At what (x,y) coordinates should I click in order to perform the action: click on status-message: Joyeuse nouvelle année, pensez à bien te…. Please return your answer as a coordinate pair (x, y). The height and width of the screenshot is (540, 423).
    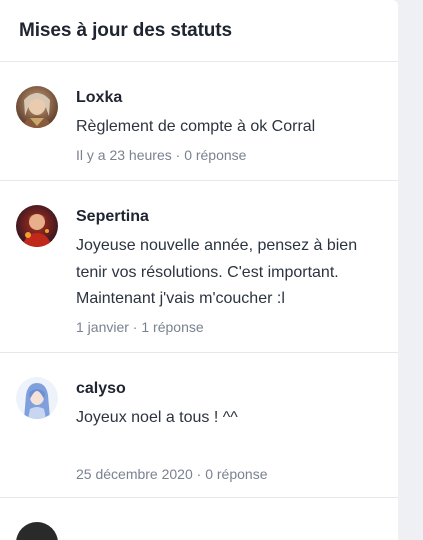
    Looking at the image, I should click on (217, 272).